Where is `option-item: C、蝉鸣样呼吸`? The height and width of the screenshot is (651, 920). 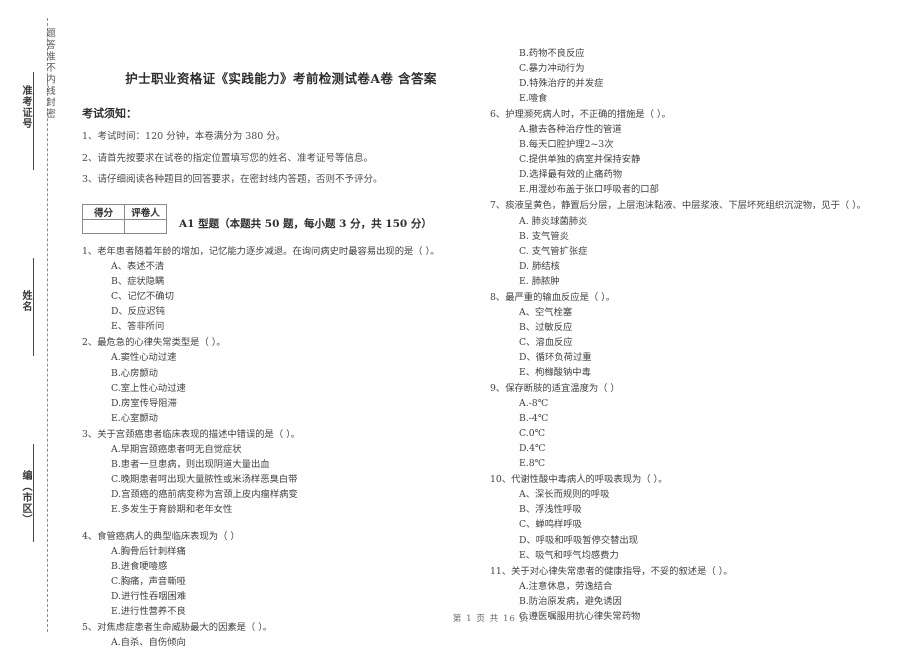
option-item: C、蝉鸣样呼吸 is located at coordinates (689, 524).